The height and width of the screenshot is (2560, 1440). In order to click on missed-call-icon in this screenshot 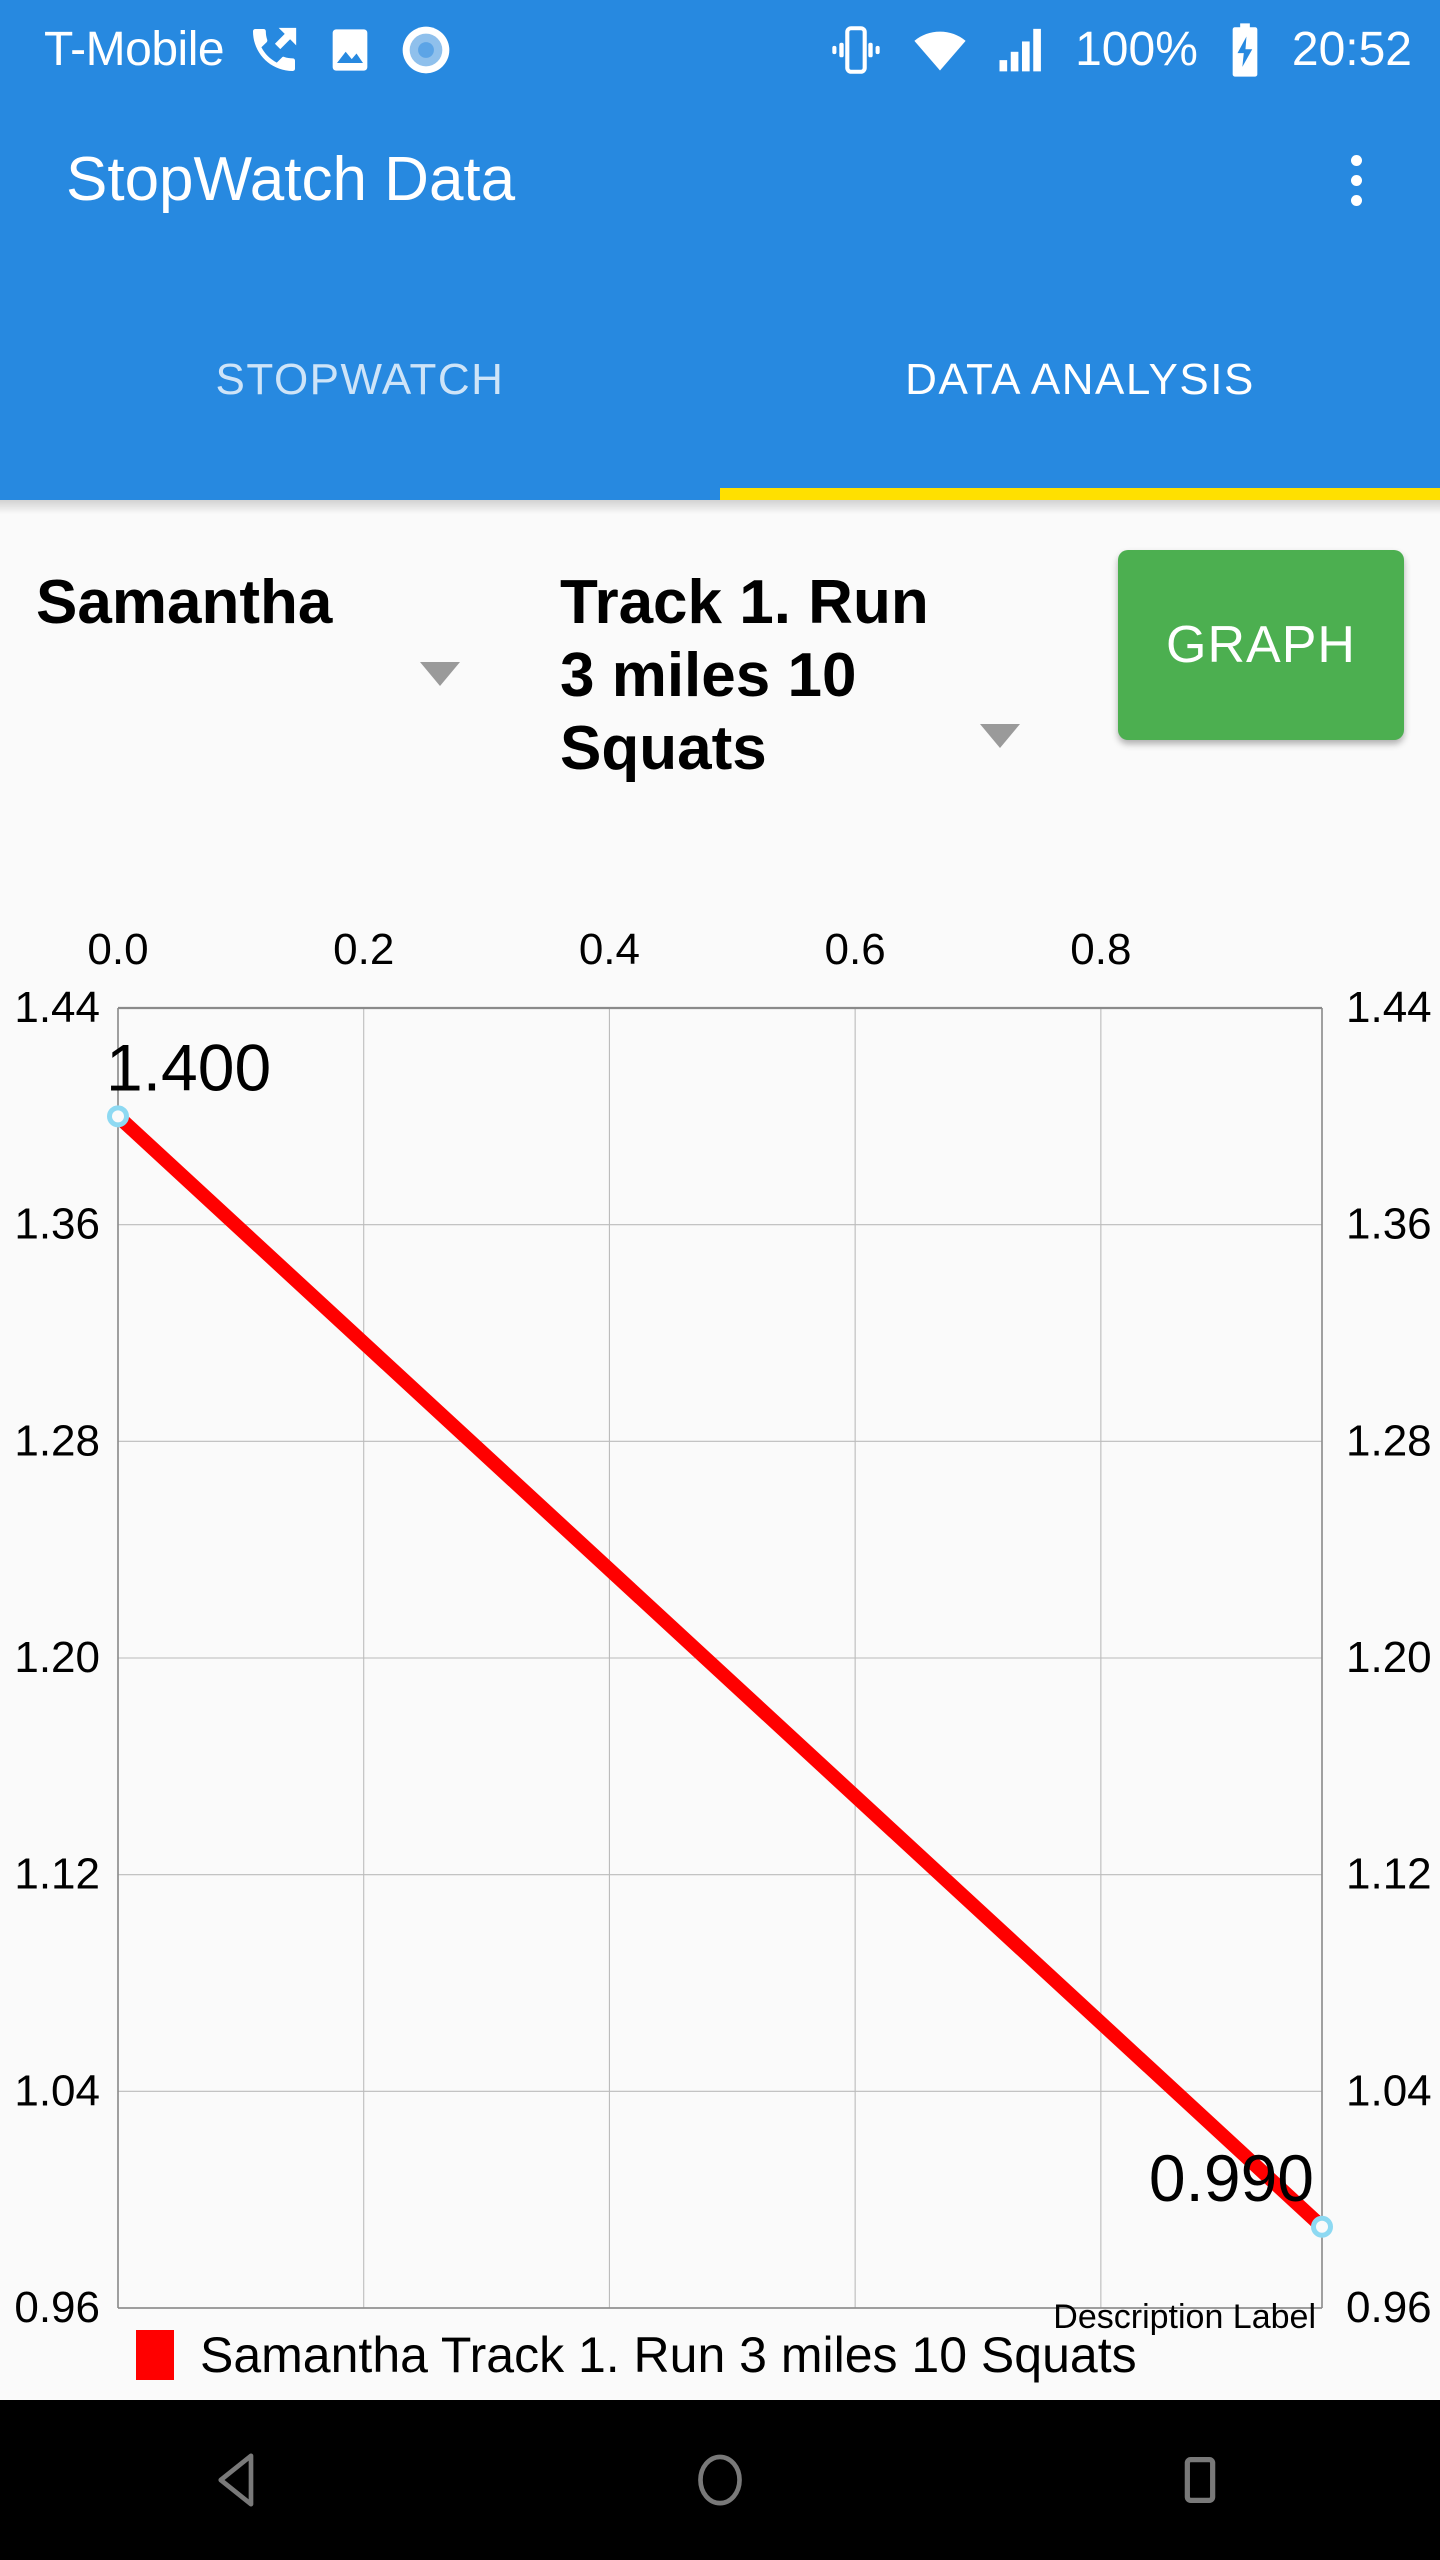, I will do `click(274, 50)`.